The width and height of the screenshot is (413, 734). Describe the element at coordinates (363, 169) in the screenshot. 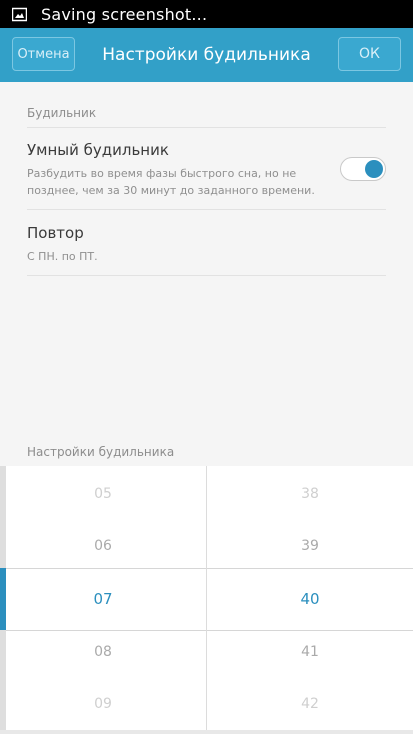

I see `smart-alarm-toggle` at that location.